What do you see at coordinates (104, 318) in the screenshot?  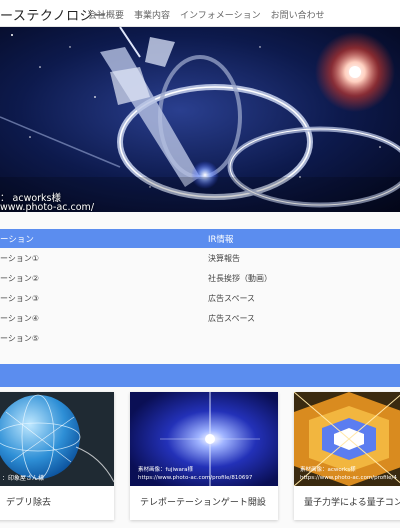 I see `info-link-4: ーション④` at bounding box center [104, 318].